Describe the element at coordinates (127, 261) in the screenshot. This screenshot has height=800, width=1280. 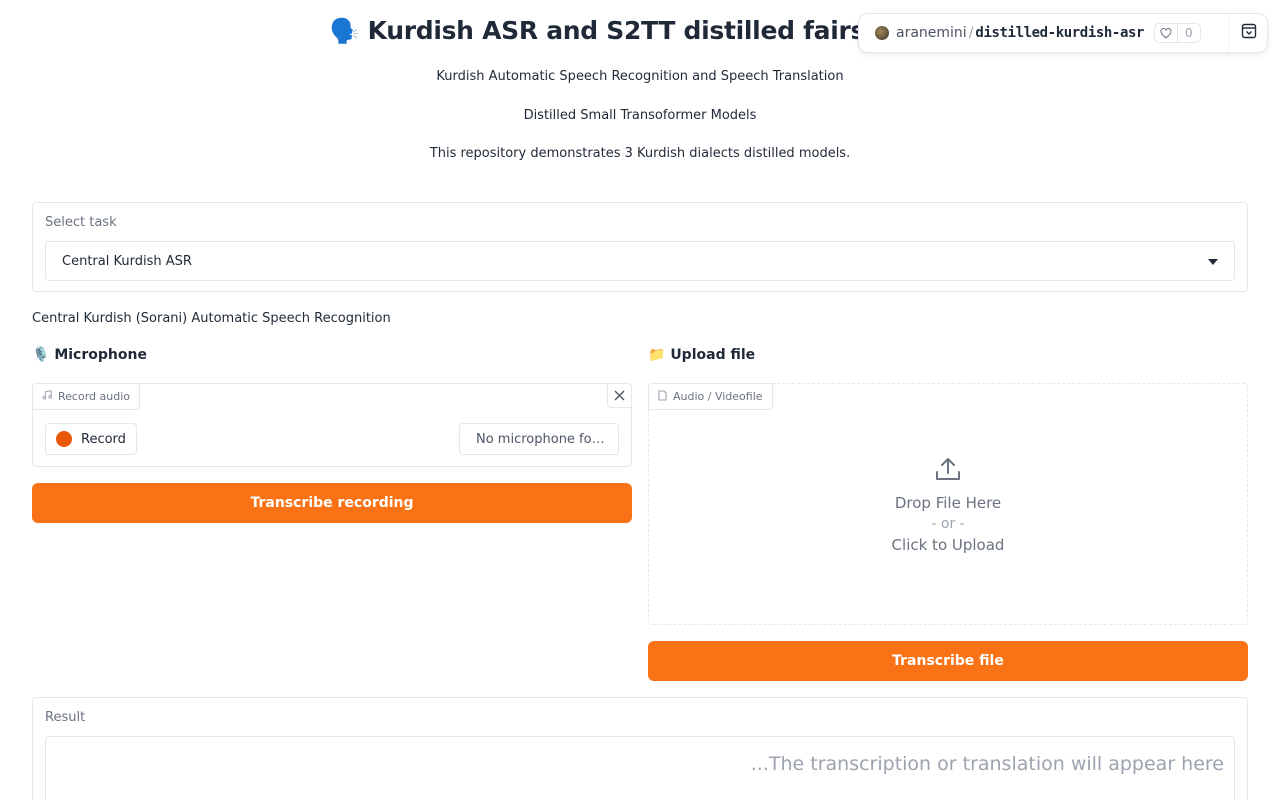
I see `task-dropdown-value: Central Kurdish ASR` at that location.